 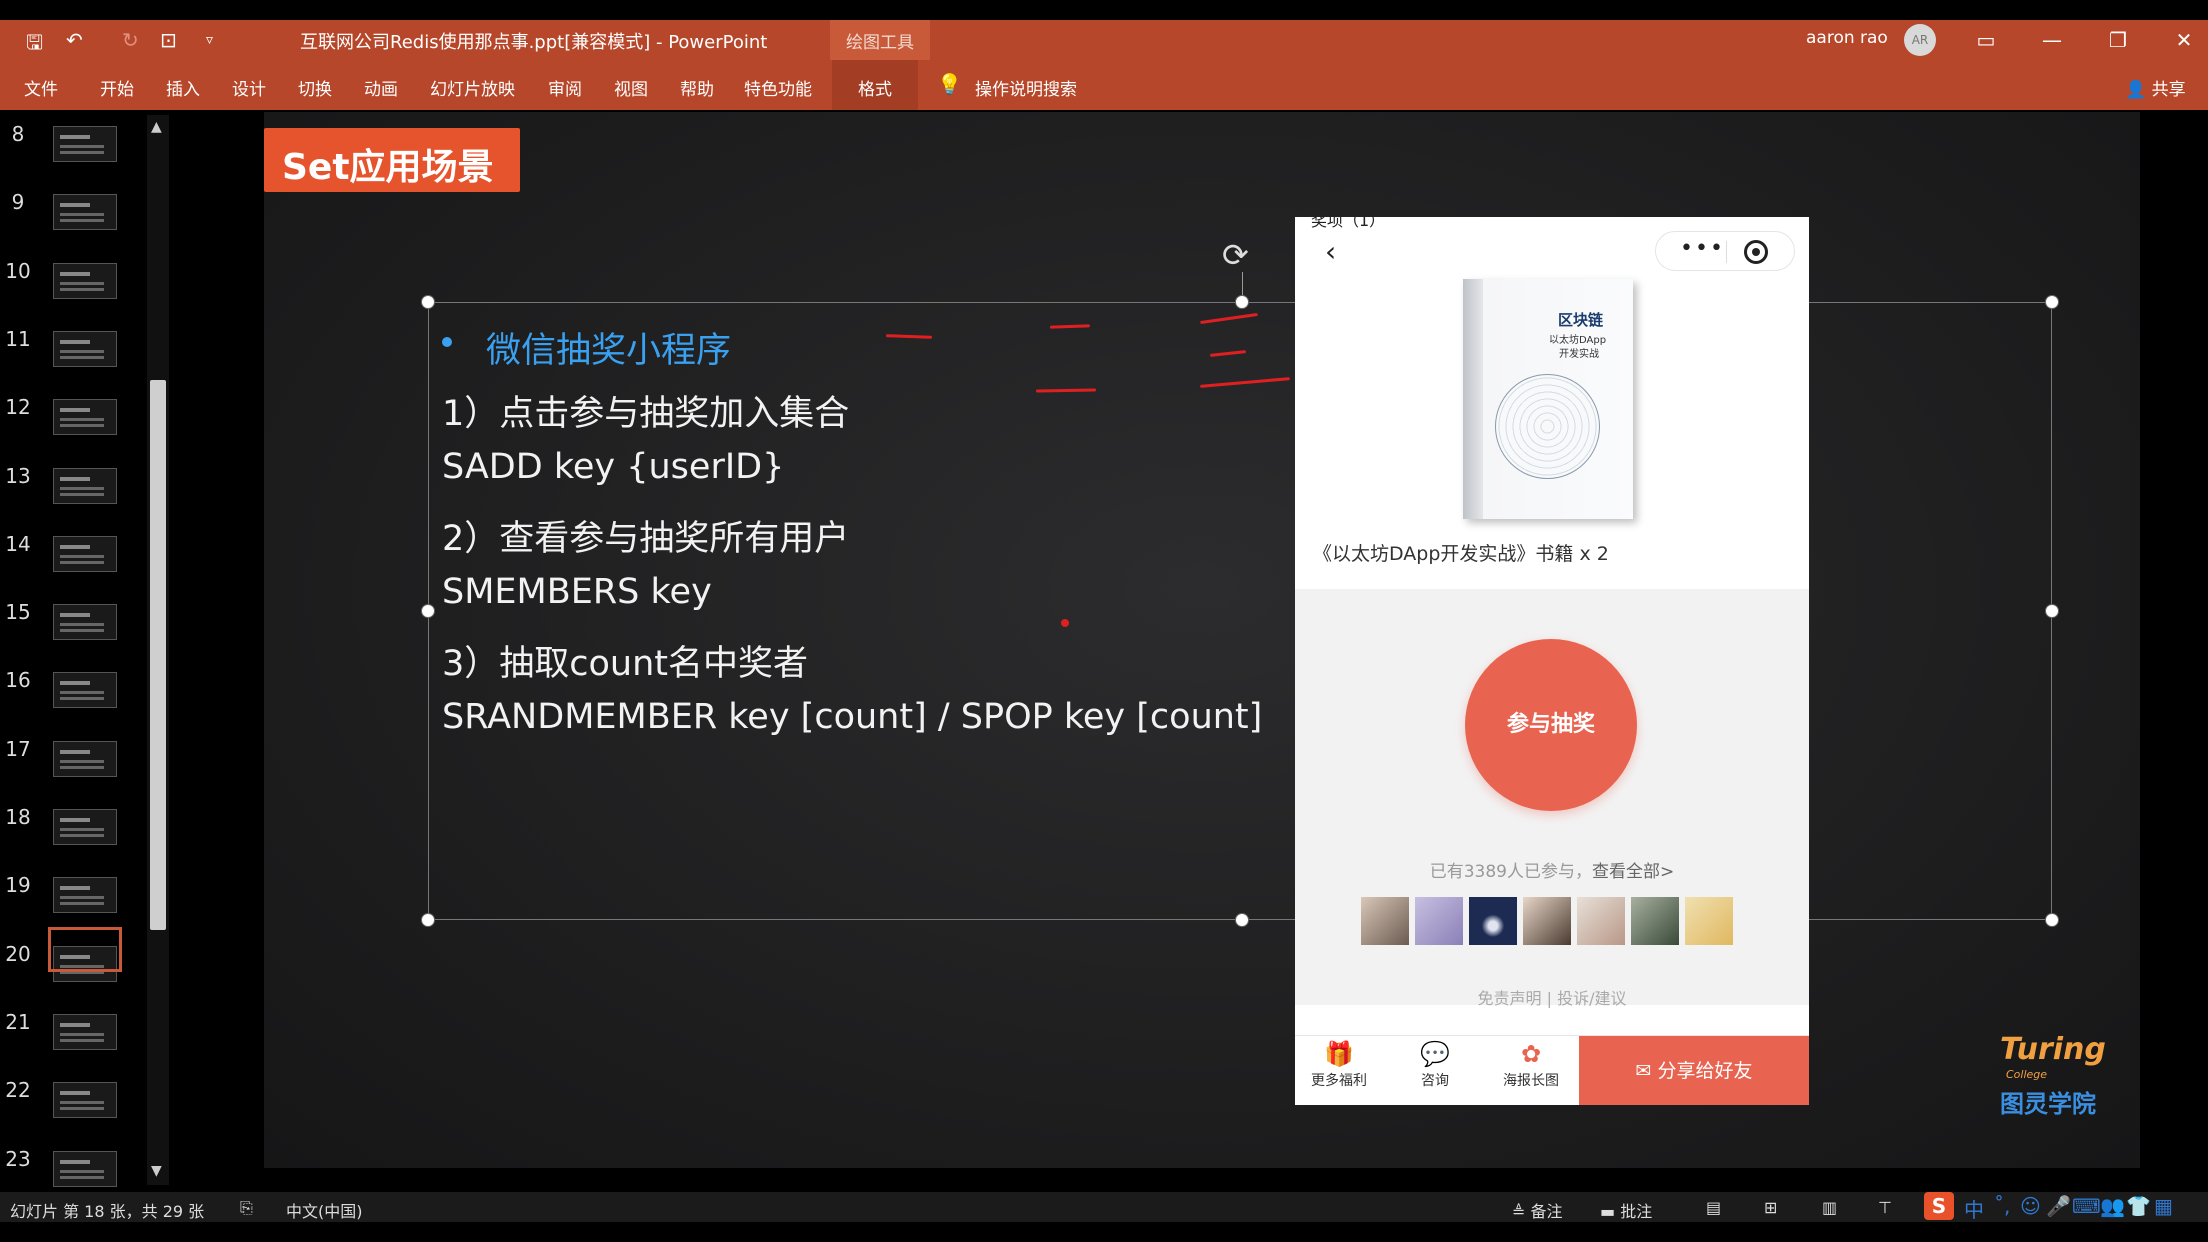 I want to click on mini-program-capsule: •••, so click(x=1725, y=251).